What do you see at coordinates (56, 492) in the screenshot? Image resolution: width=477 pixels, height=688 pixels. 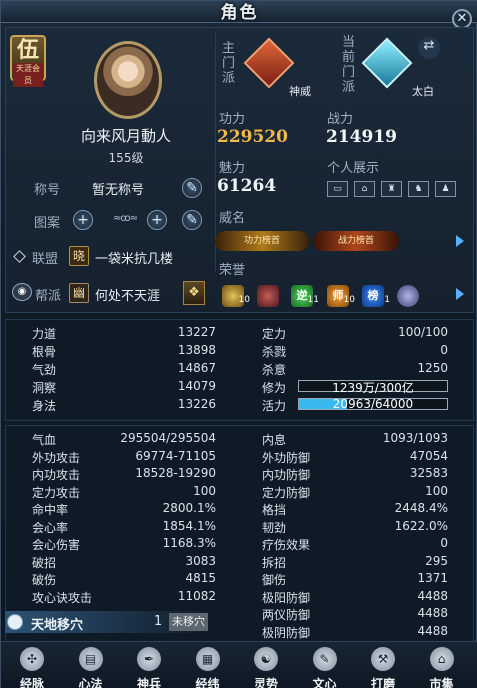 I see `stat-name: 定力攻击` at bounding box center [56, 492].